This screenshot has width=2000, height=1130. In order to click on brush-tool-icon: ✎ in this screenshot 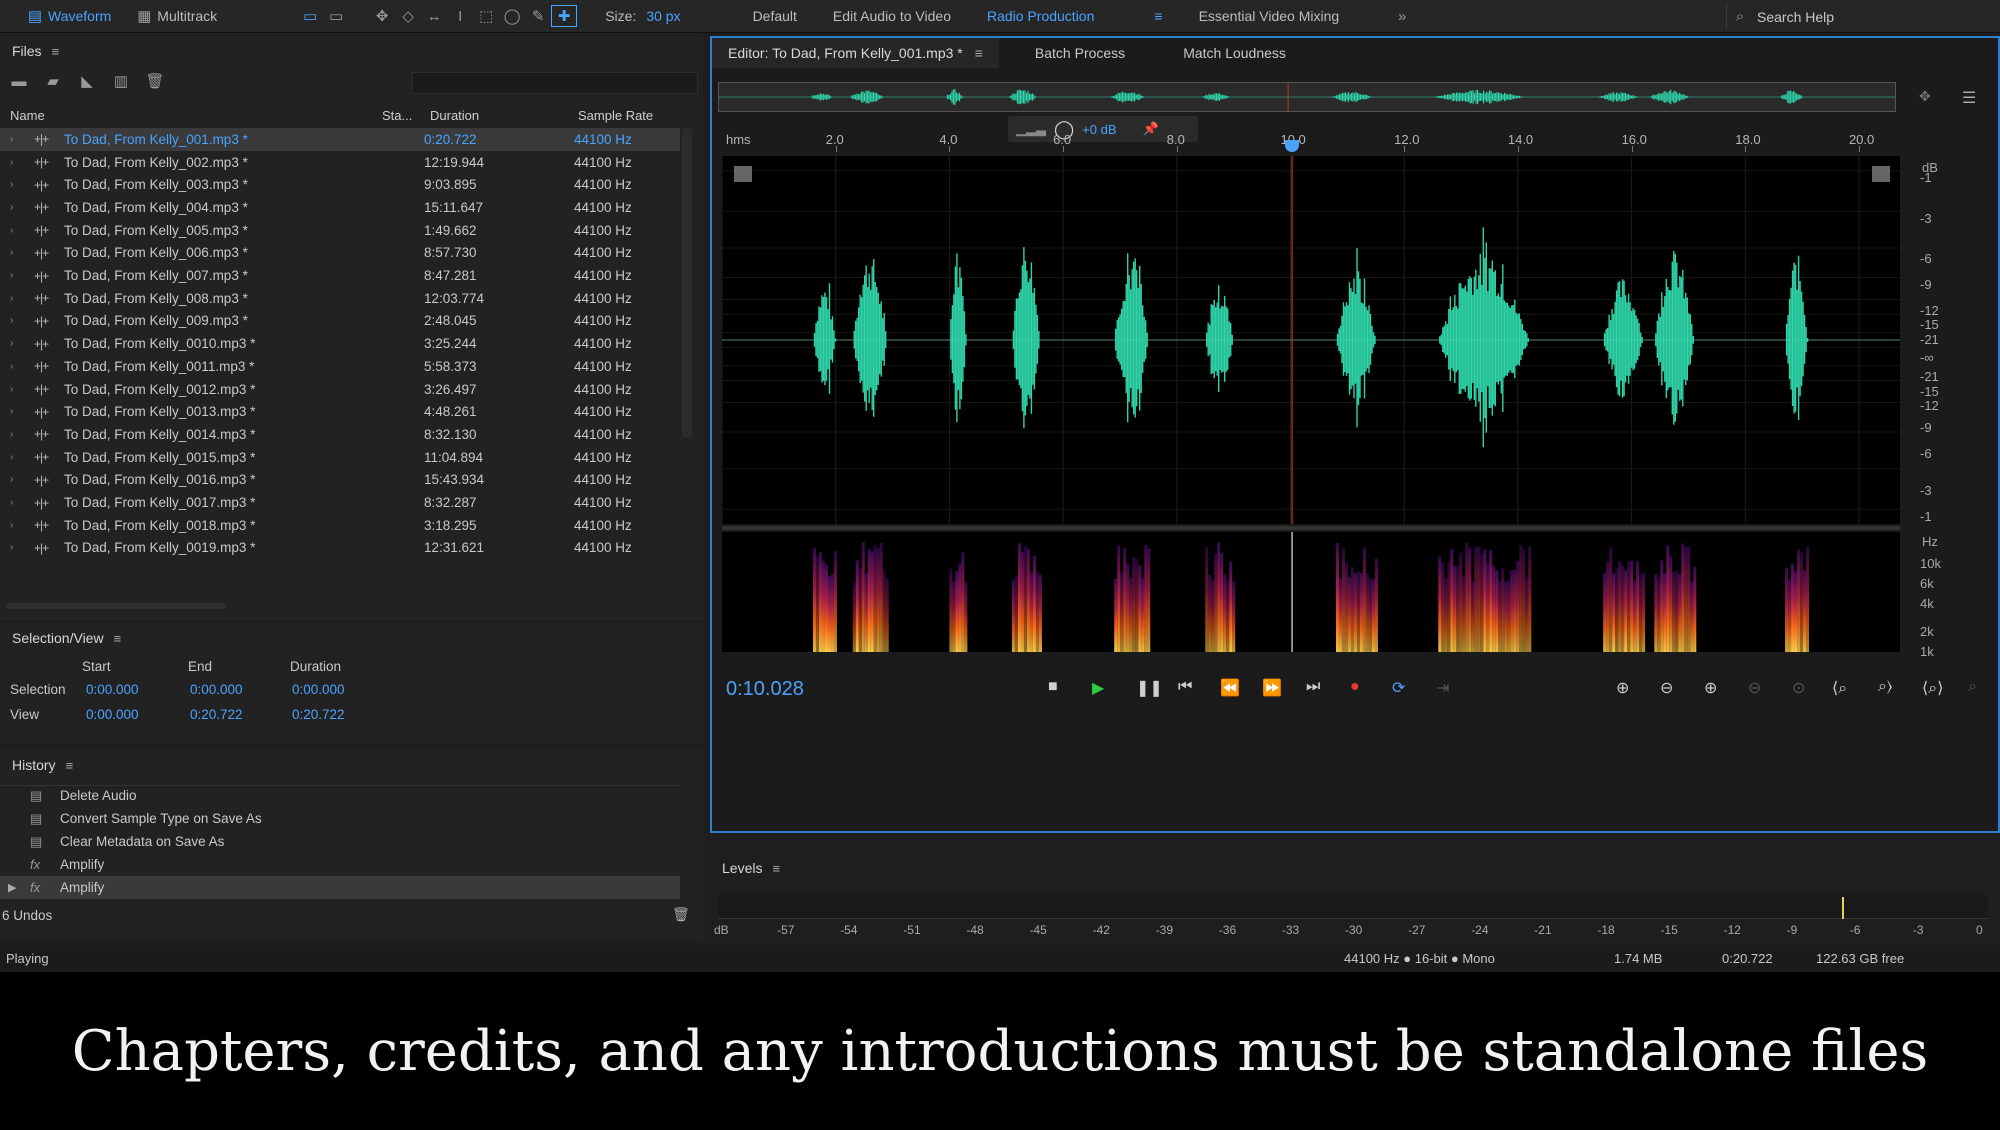, I will do `click(538, 16)`.